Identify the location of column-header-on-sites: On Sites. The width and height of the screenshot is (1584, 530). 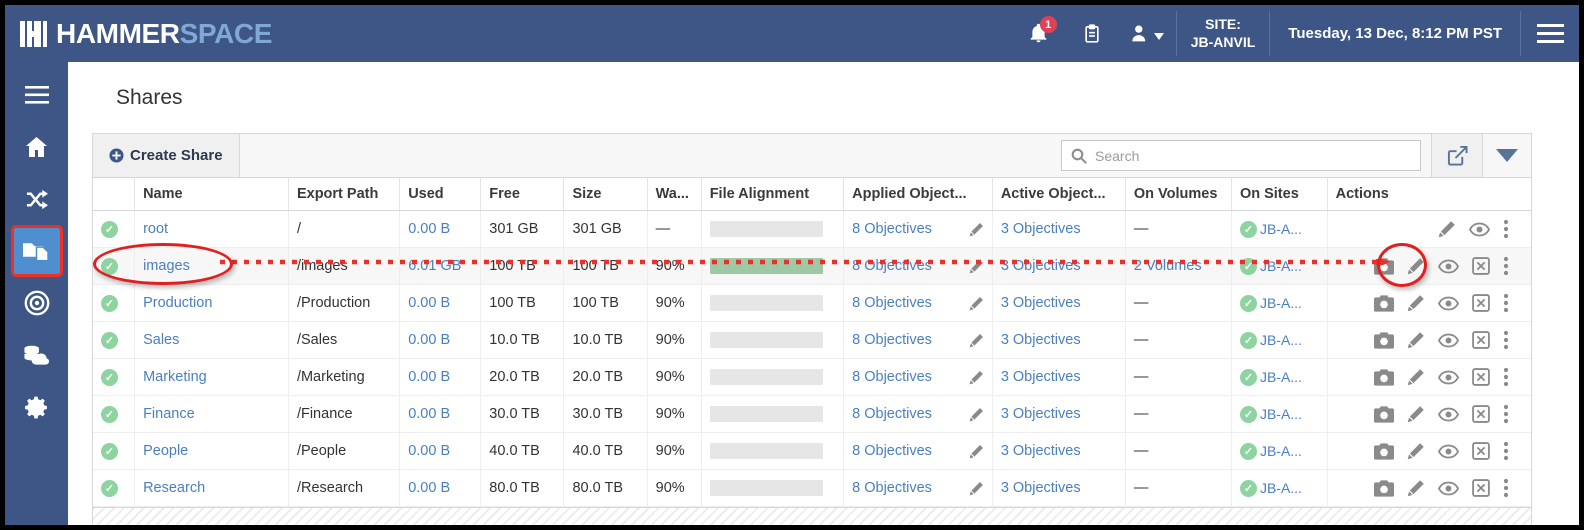
(1279, 194).